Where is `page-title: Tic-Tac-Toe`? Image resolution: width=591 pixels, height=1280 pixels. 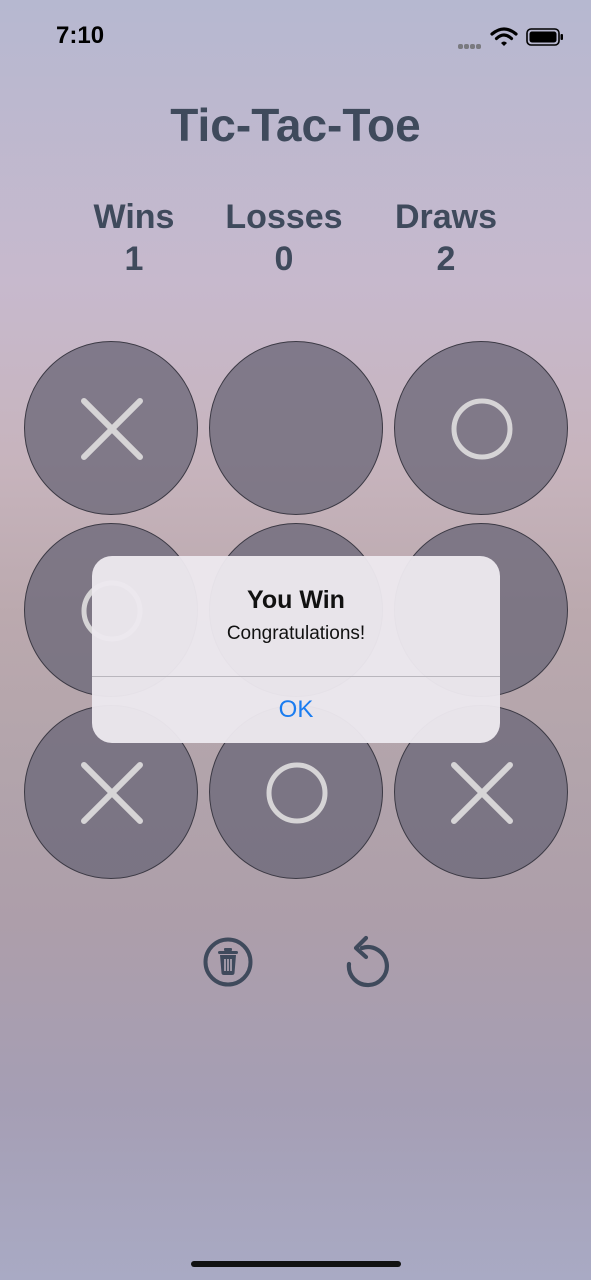
page-title: Tic-Tac-Toe is located at coordinates (295, 125).